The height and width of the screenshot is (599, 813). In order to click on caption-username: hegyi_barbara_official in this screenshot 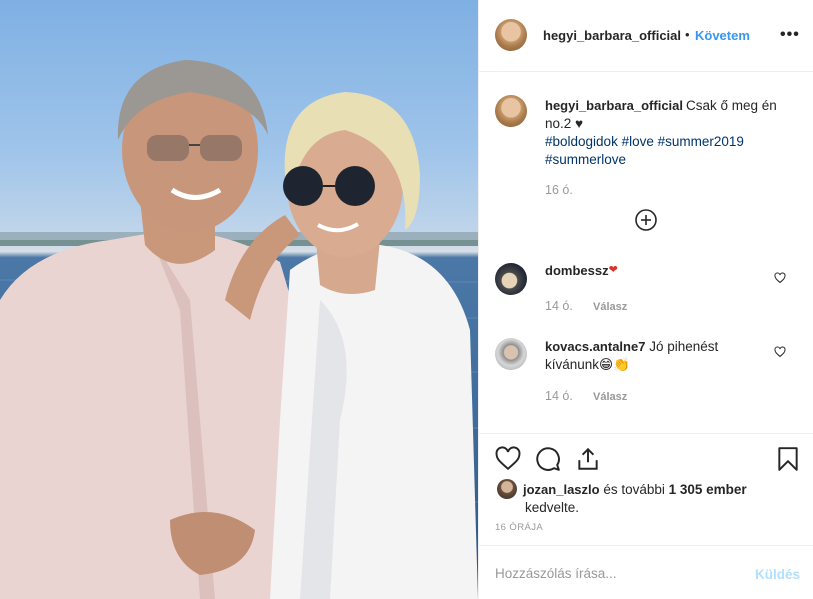, I will do `click(614, 105)`.